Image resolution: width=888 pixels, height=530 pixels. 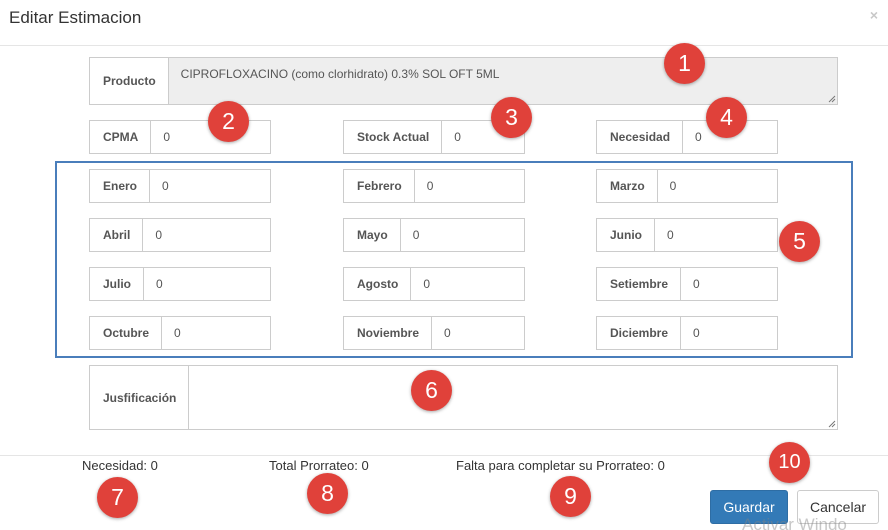 I want to click on month-label: Junio, so click(x=626, y=235).